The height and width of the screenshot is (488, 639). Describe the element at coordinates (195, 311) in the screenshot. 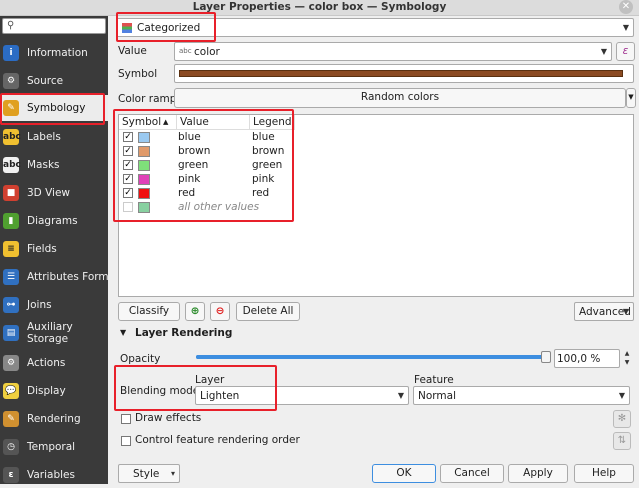

I see `add-category-button: ⊕` at that location.